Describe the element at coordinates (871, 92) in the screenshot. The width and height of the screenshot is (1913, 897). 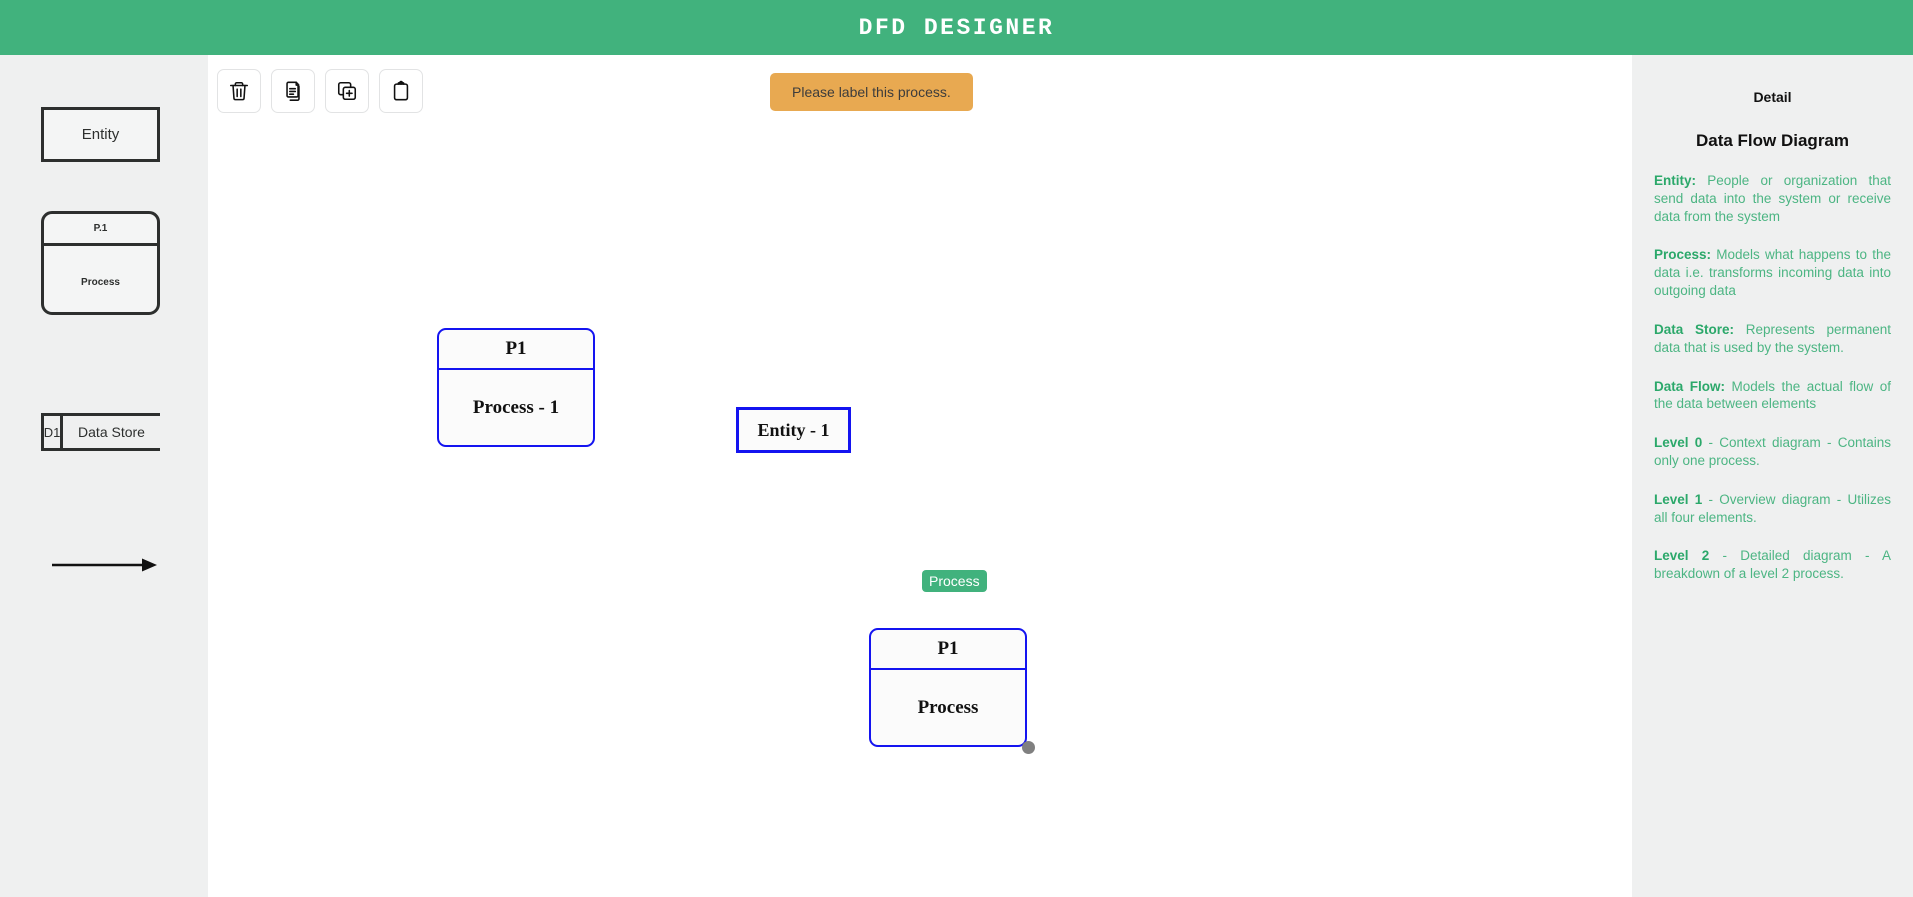
I see `status-toast: Please label this process.` at that location.